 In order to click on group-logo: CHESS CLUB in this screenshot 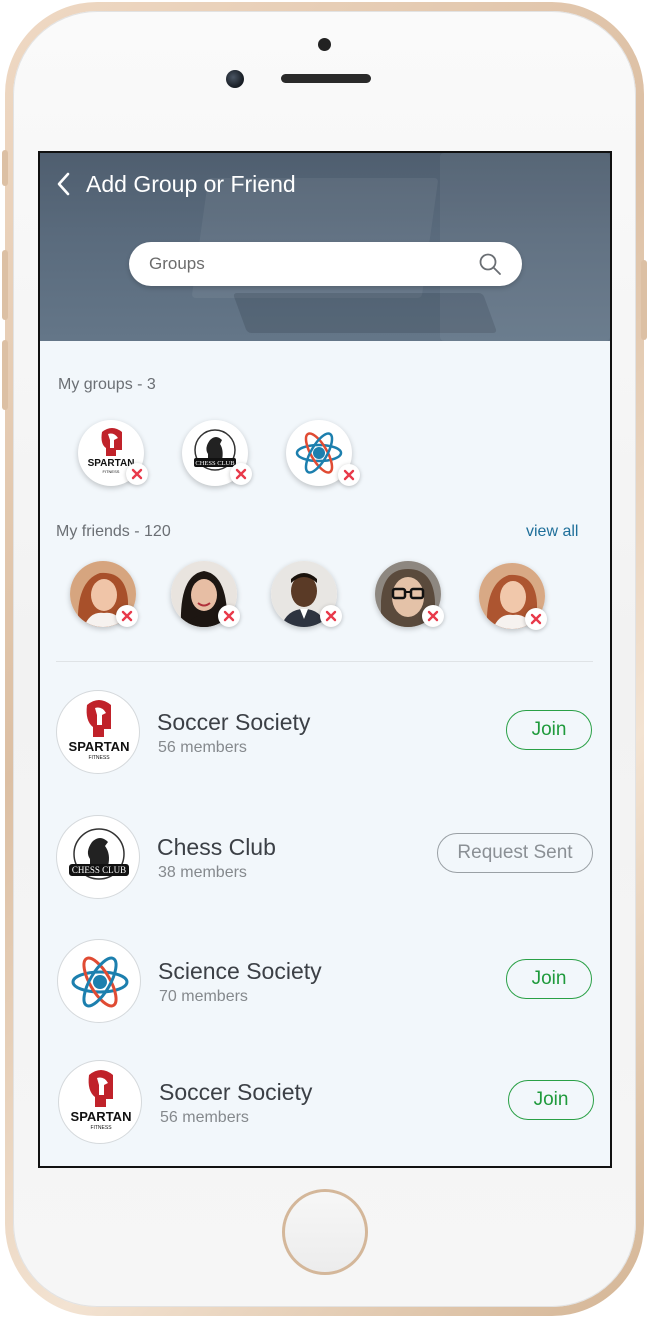, I will do `click(98, 857)`.